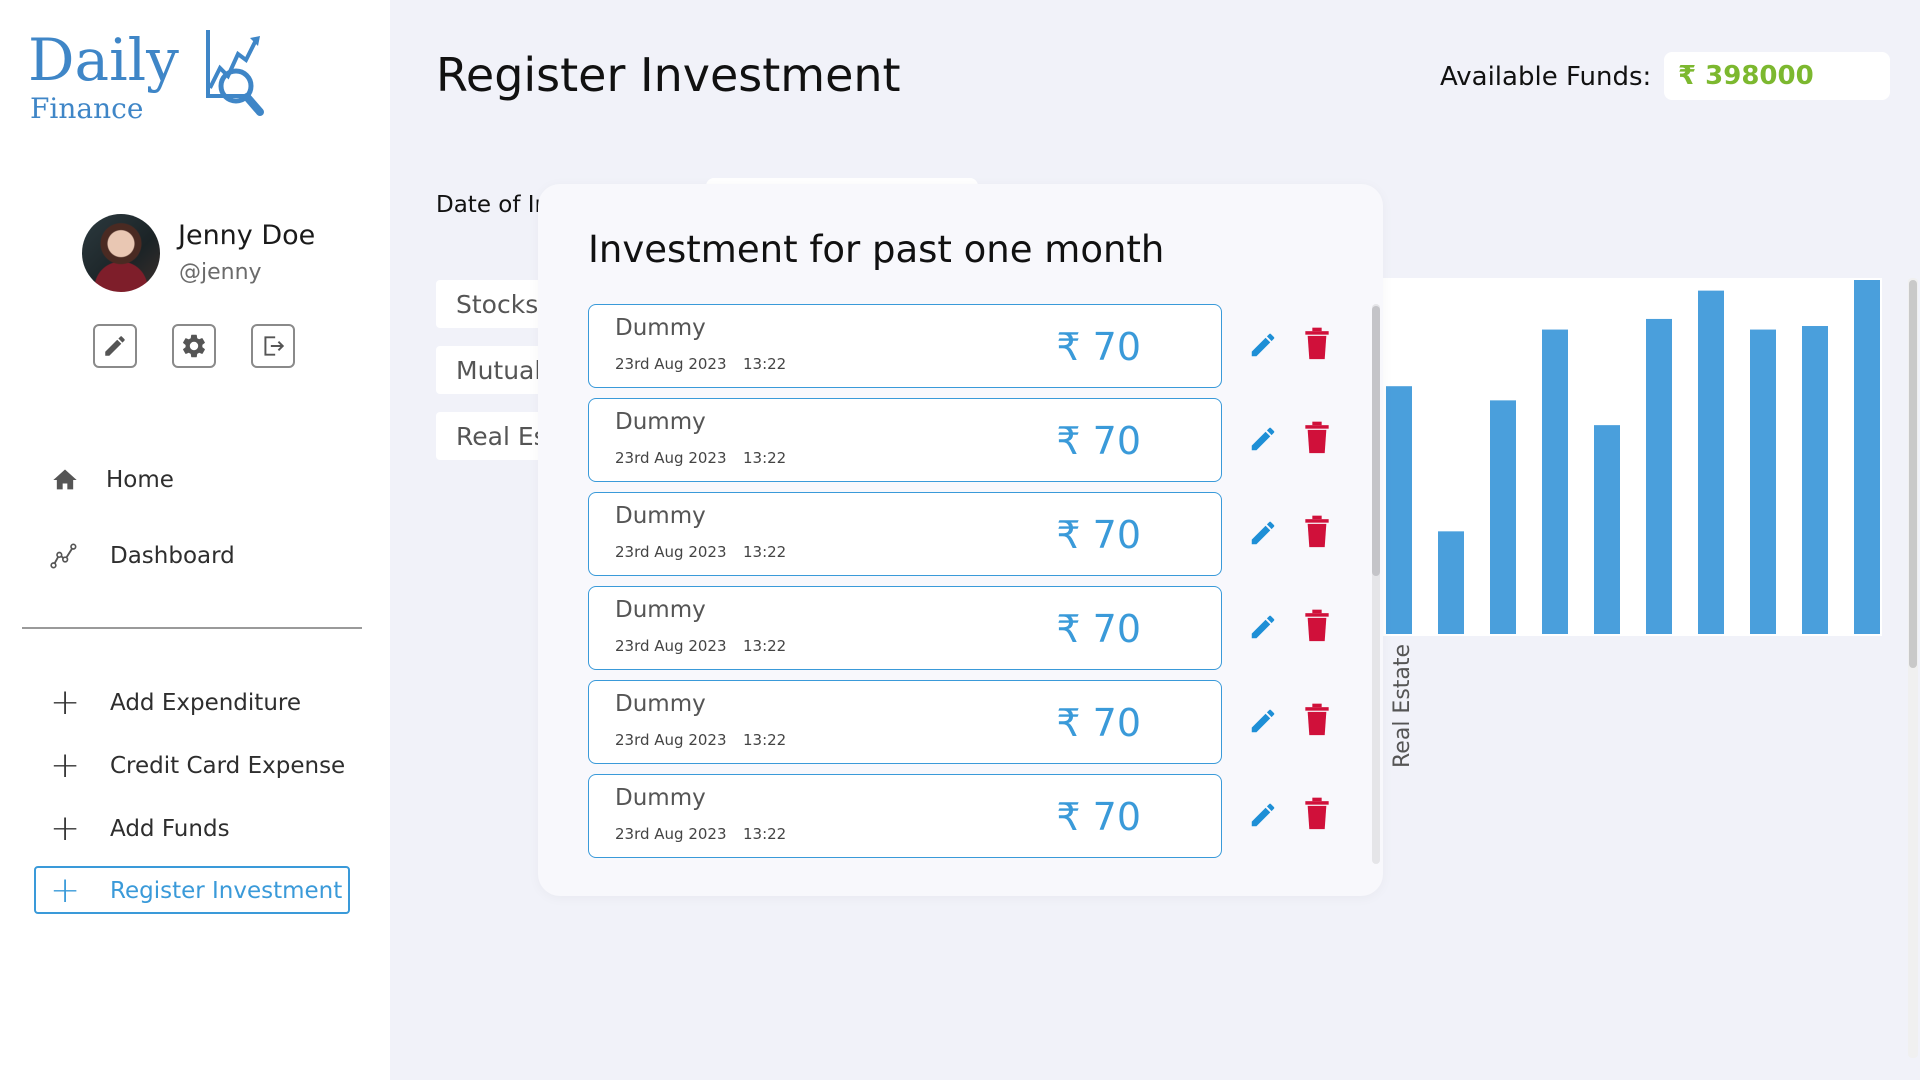  I want to click on sidebar-item-add-funds: + Add Funds, so click(140, 829).